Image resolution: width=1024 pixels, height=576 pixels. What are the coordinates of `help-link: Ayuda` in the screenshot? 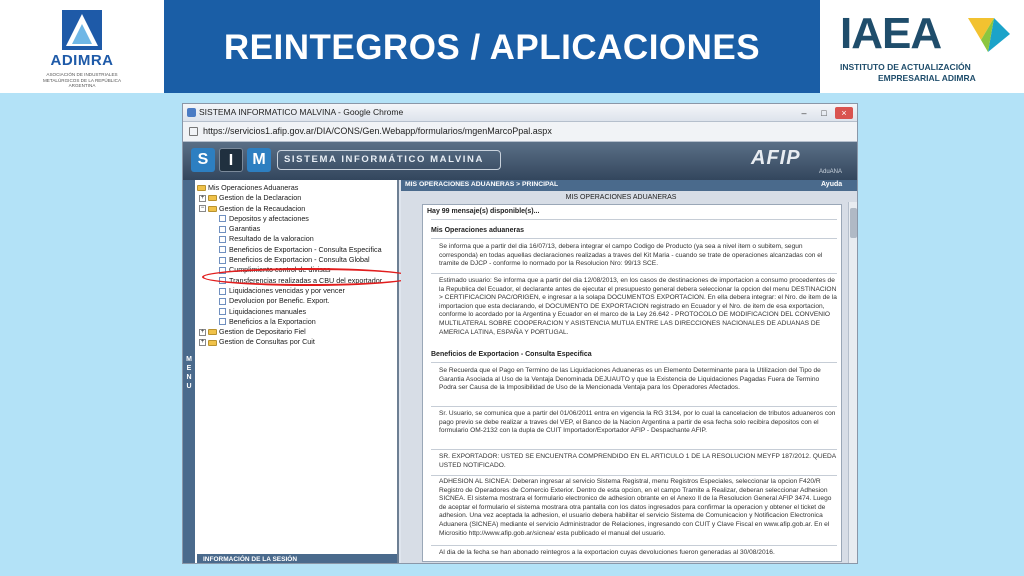 It's located at (831, 184).